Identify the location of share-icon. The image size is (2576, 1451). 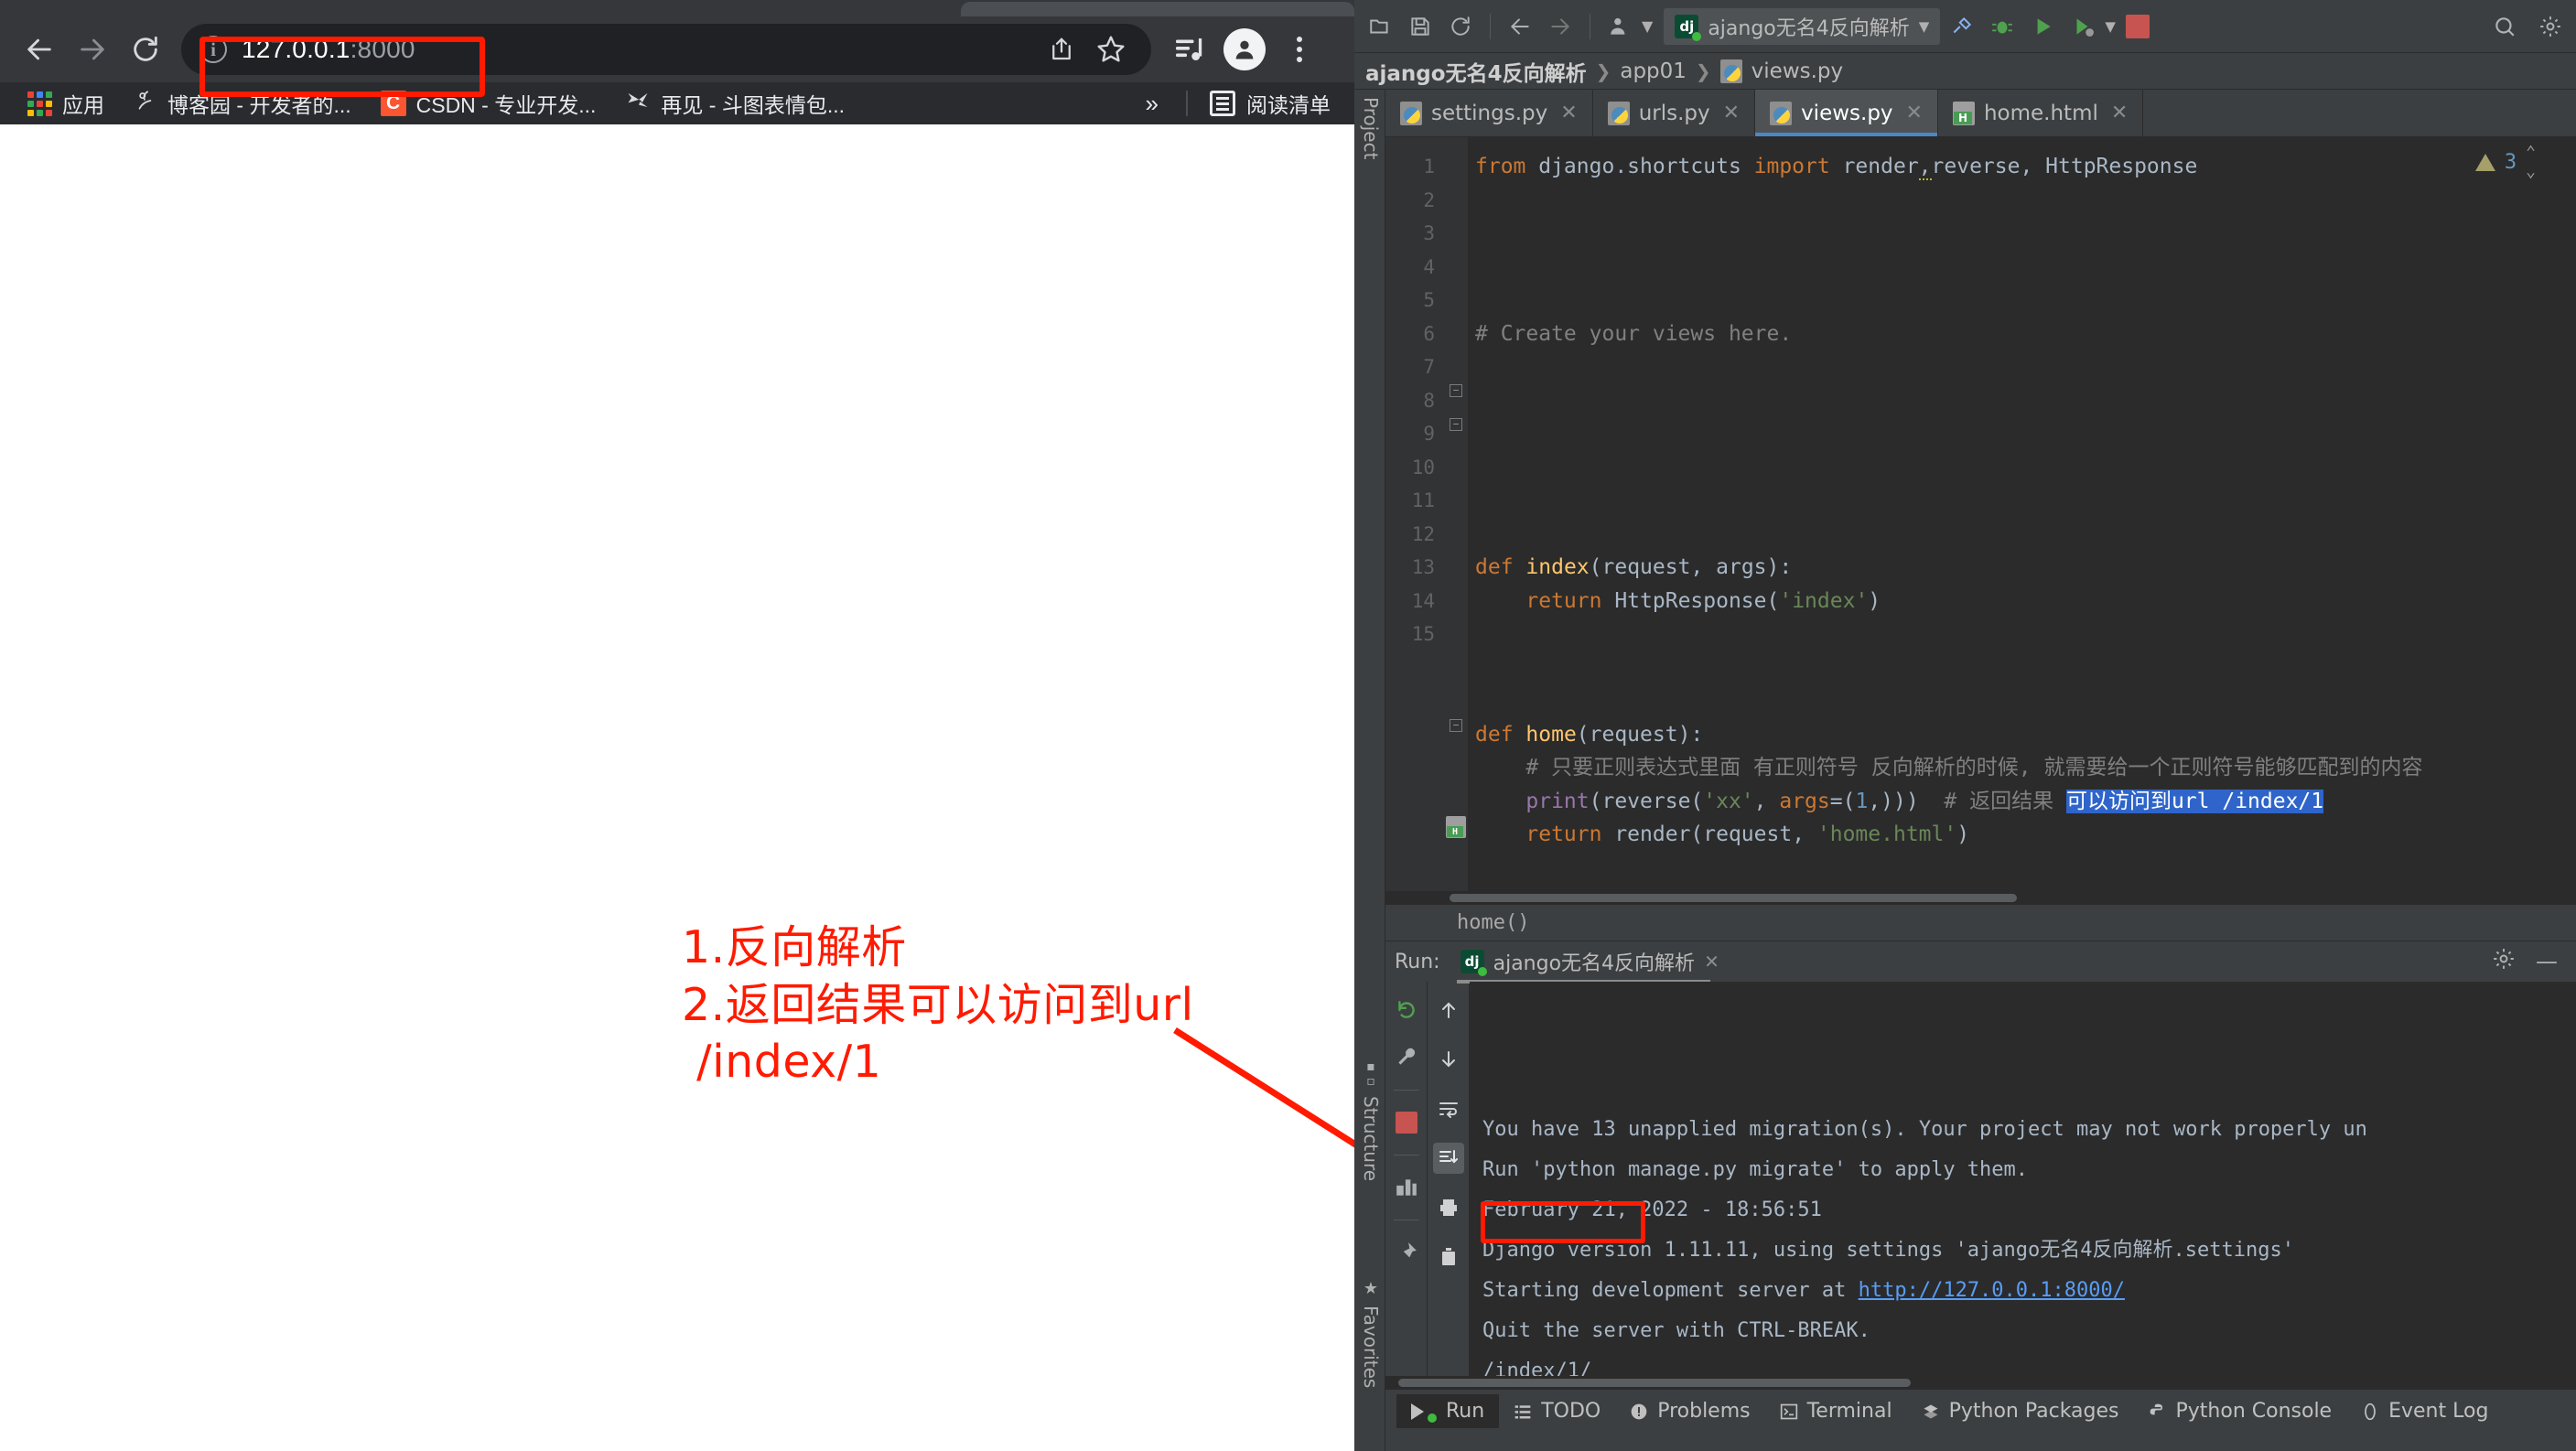
(1061, 49).